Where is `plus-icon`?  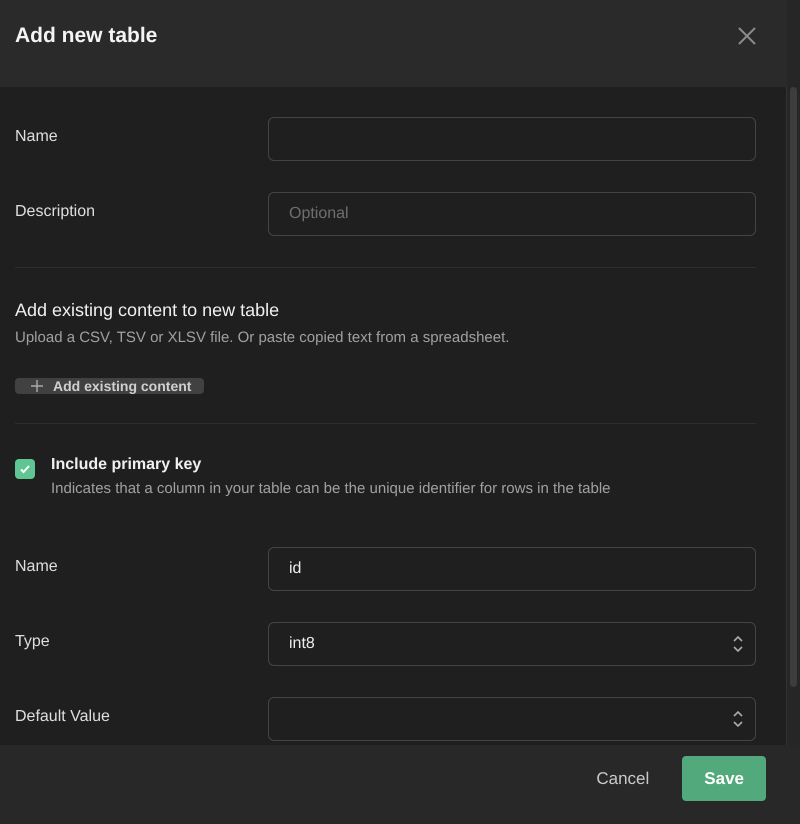
plus-icon is located at coordinates (37, 386).